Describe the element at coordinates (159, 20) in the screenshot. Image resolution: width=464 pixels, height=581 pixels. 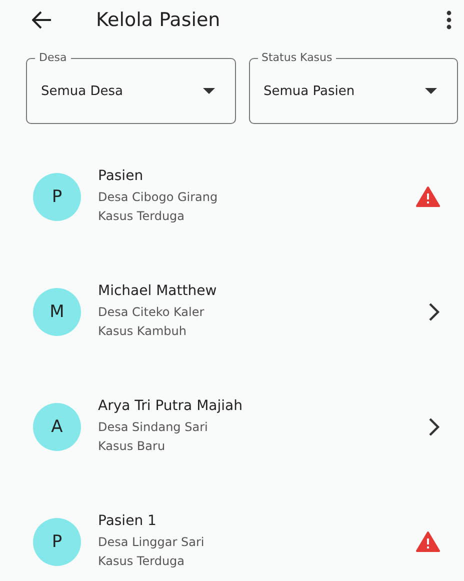
I see `screen-title: Kelola Pasien` at that location.